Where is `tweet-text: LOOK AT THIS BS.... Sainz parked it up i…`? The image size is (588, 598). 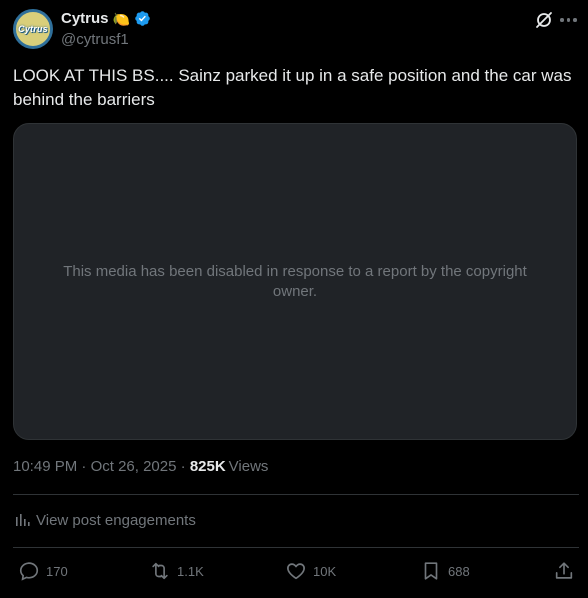 tweet-text: LOOK AT THIS BS.... Sainz parked it up i… is located at coordinates (292, 87).